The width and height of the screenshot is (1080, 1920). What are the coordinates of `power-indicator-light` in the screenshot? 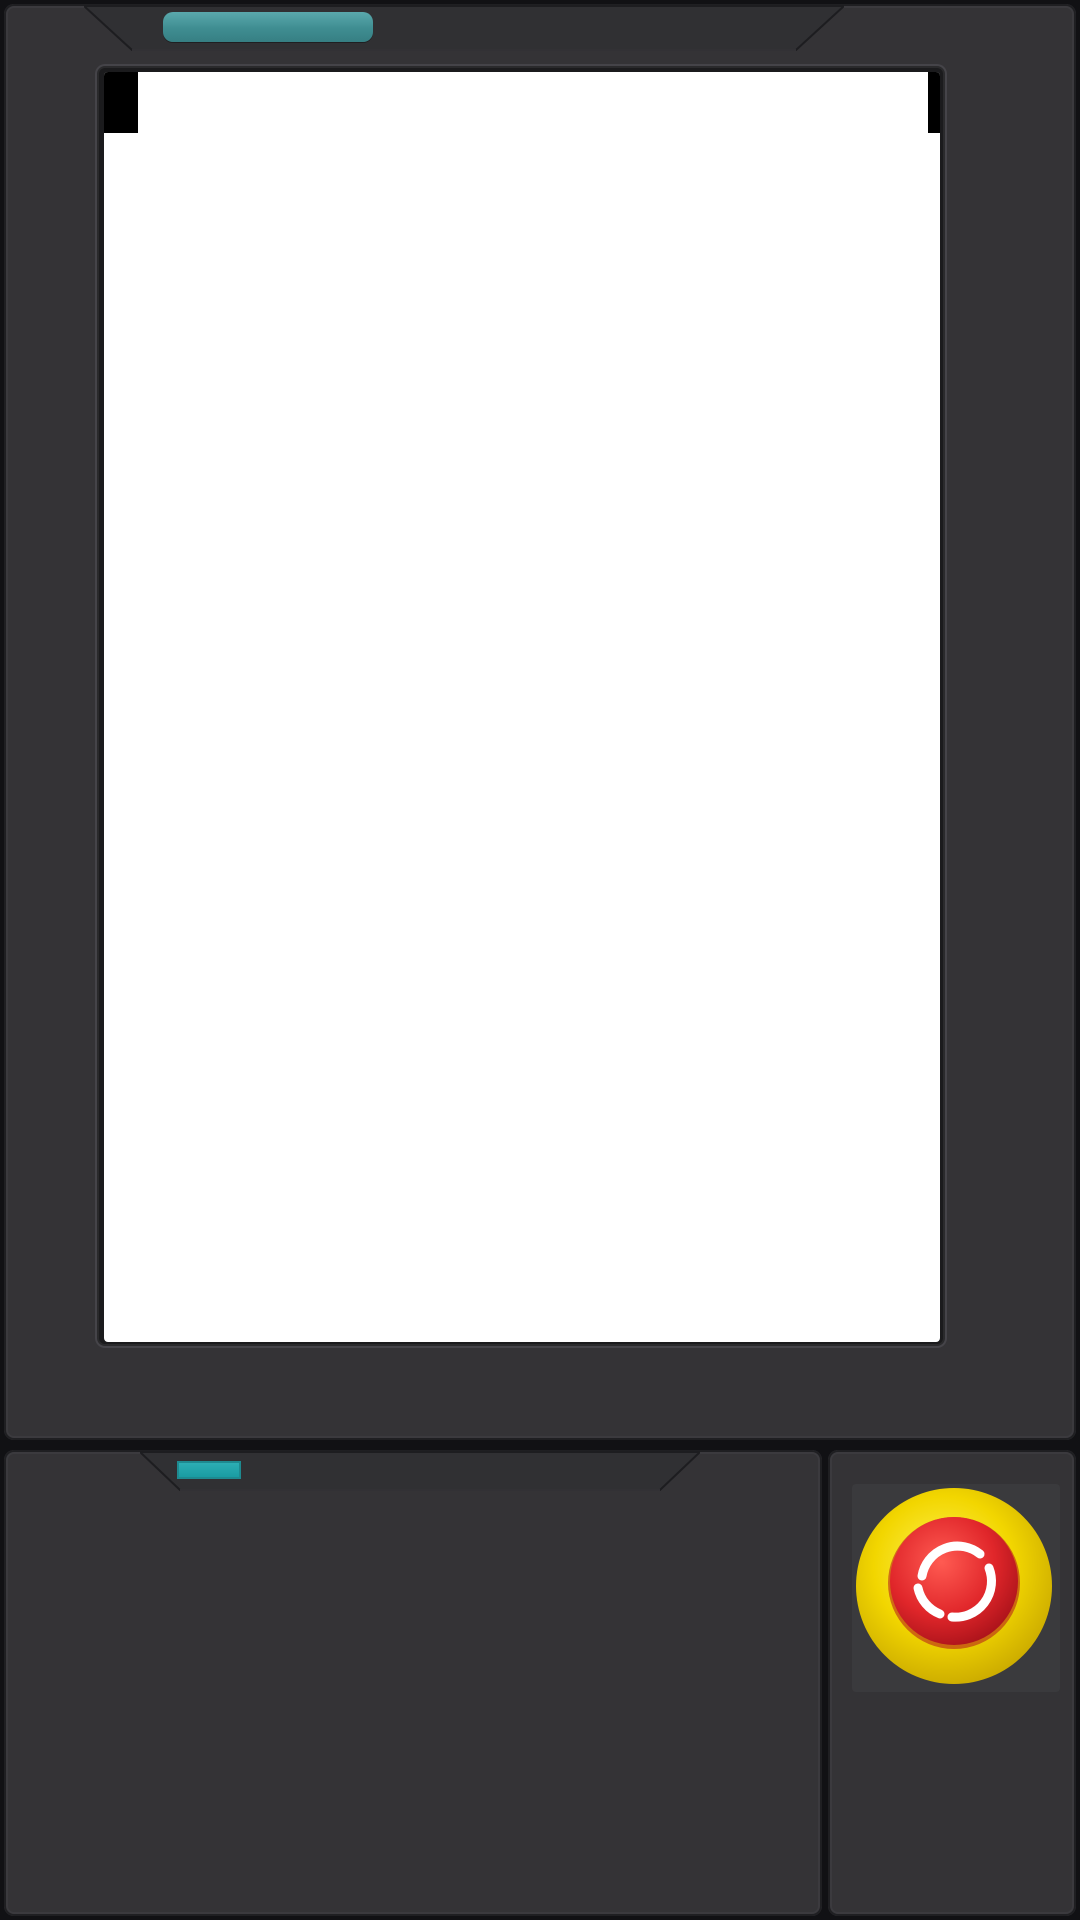 It's located at (209, 1470).